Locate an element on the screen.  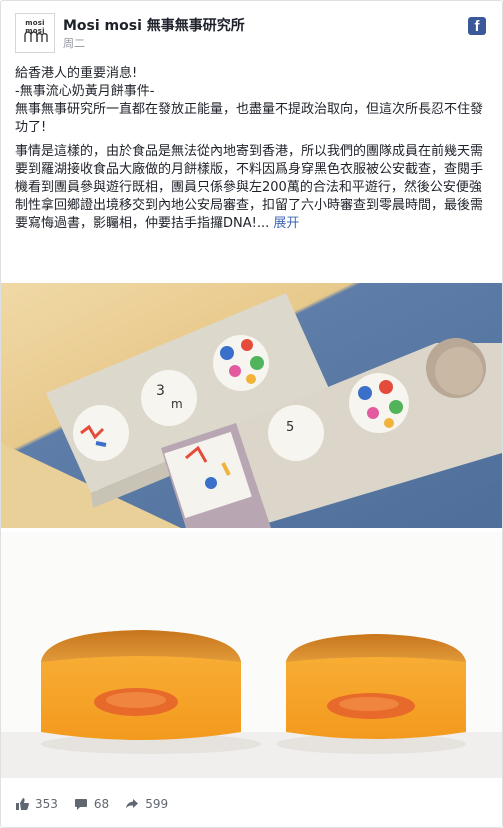
mosi-logo-icon is located at coordinates (36, 36).